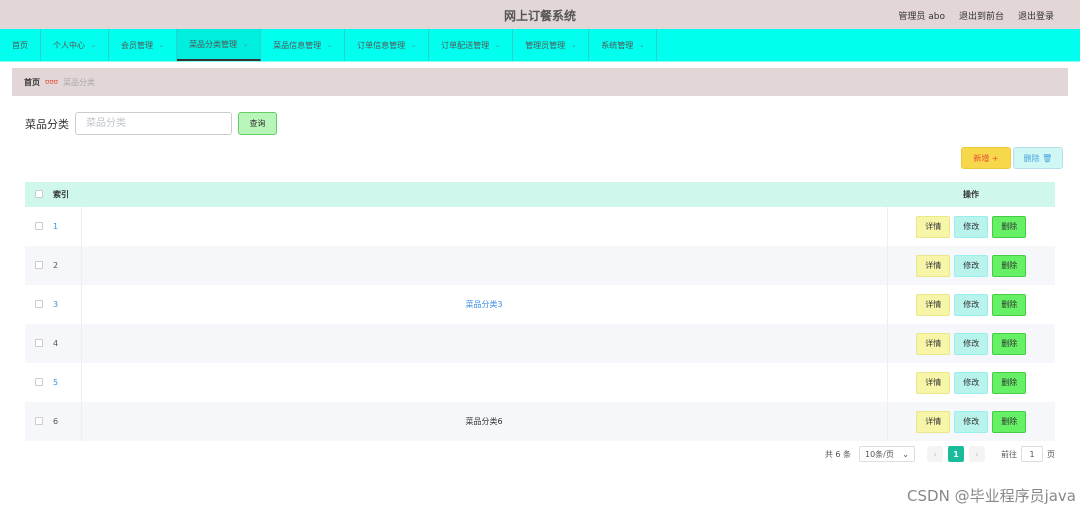 The width and height of the screenshot is (1080, 512). I want to click on nav-label: 首页, so click(20, 45).